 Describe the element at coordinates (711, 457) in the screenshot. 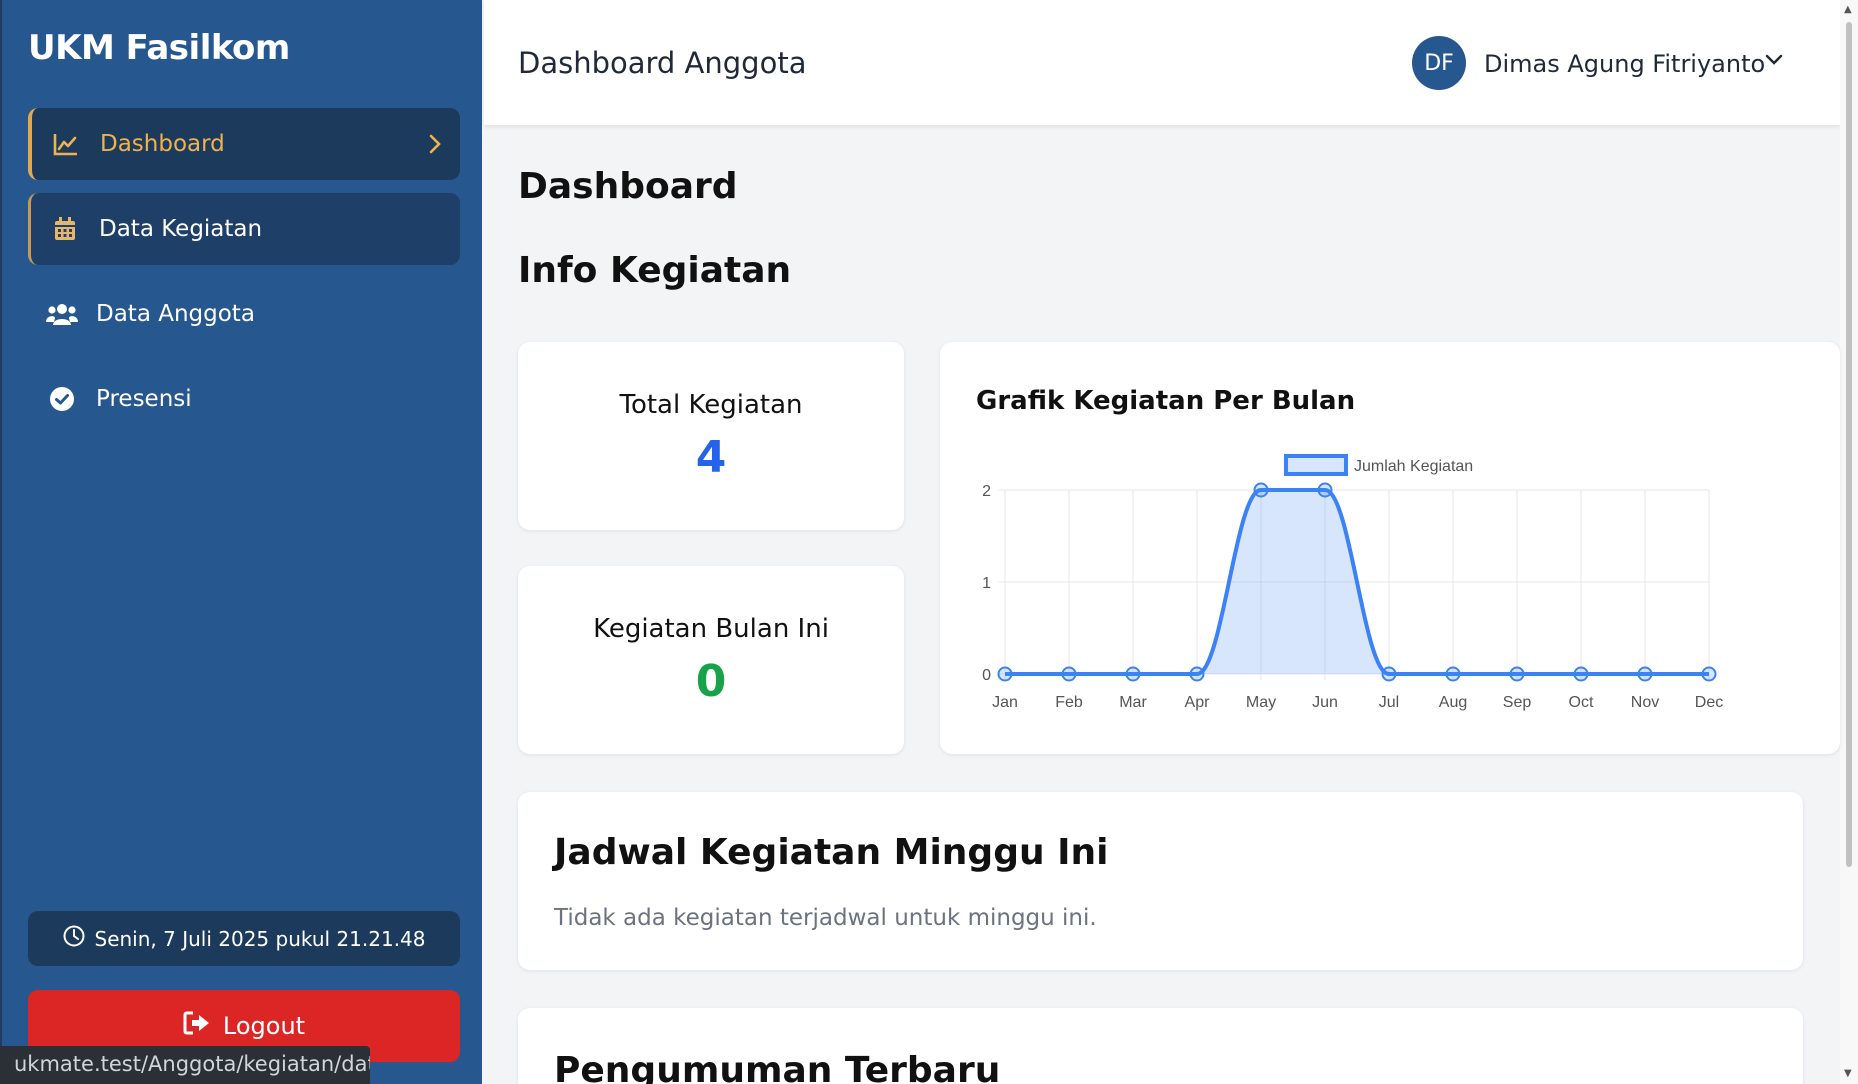

I see `stat-value: 4` at that location.